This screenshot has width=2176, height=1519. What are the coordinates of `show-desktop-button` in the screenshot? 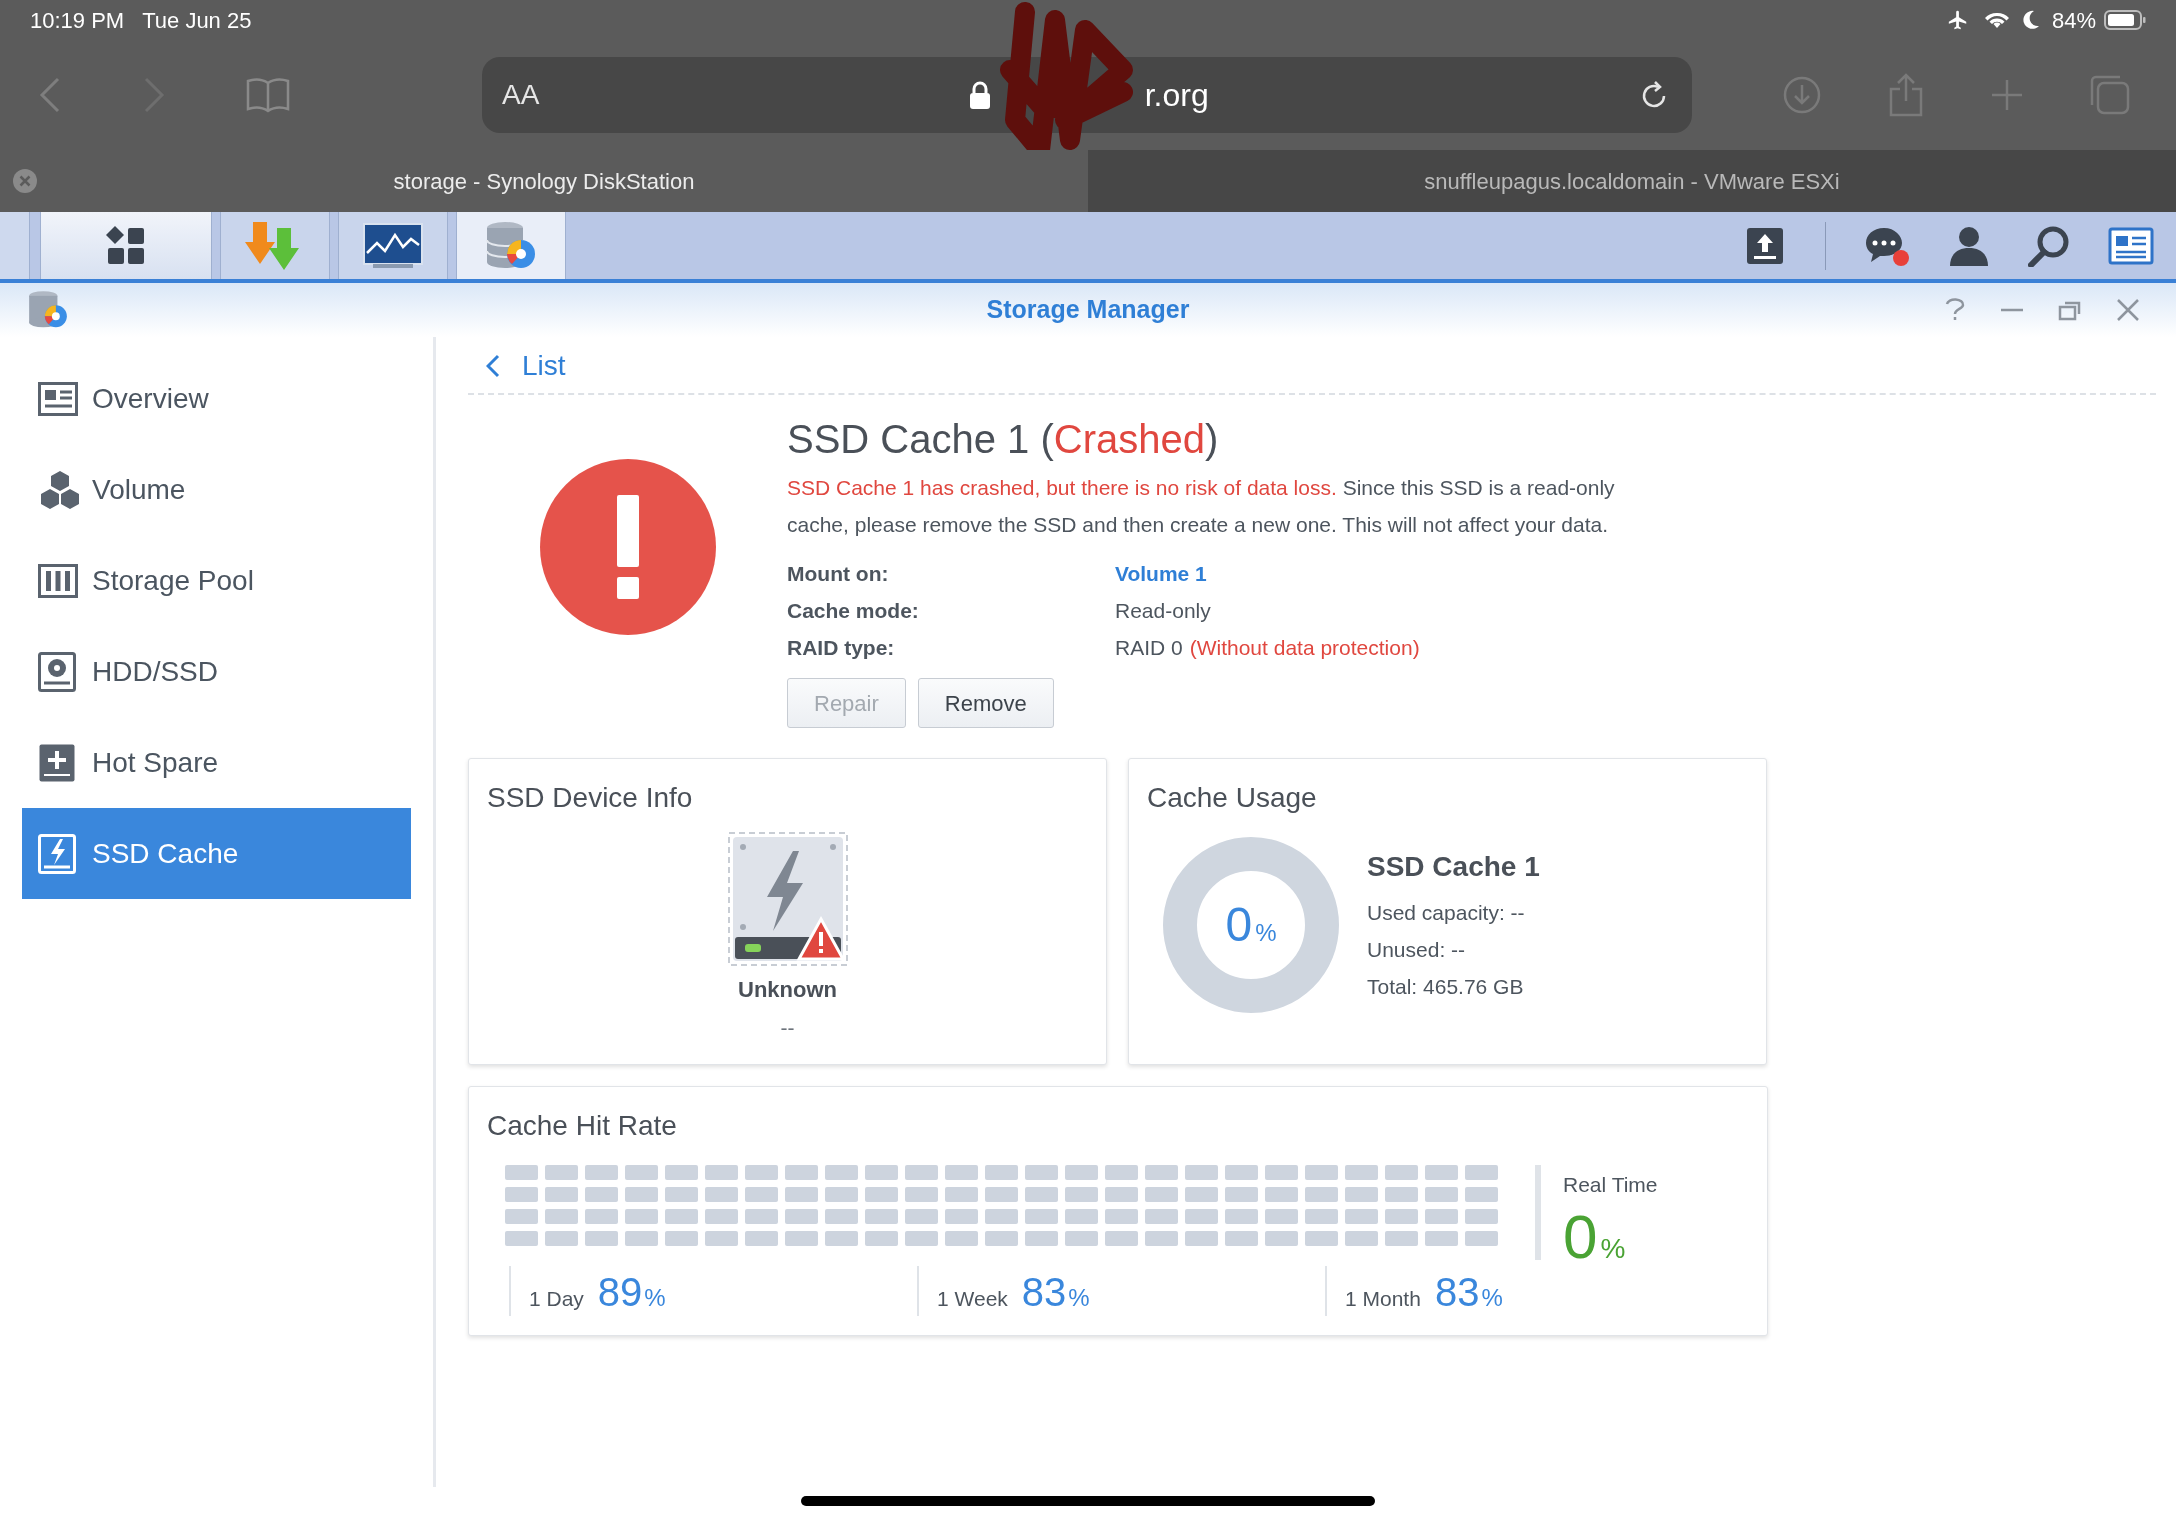 It's located at (15, 245).